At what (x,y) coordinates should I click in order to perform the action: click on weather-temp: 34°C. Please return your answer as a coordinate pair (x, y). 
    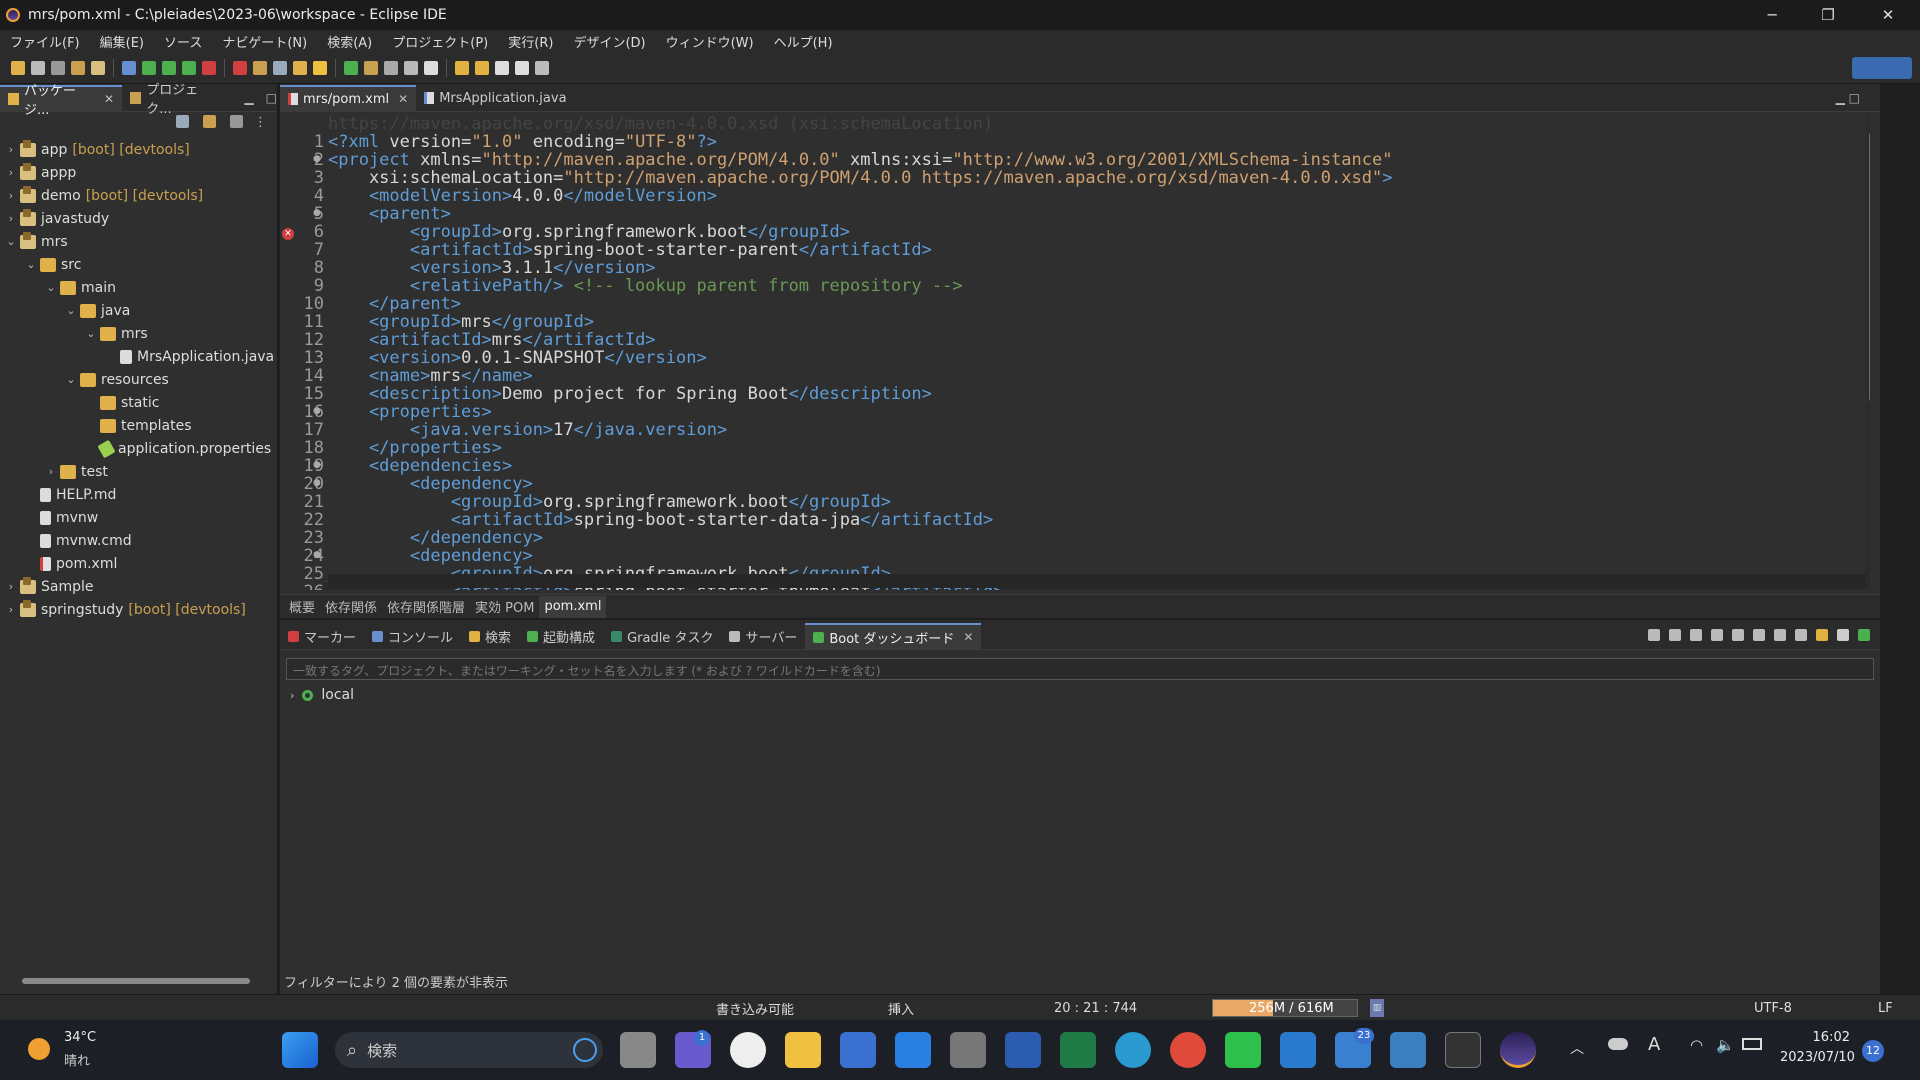
    Looking at the image, I should click on (80, 1037).